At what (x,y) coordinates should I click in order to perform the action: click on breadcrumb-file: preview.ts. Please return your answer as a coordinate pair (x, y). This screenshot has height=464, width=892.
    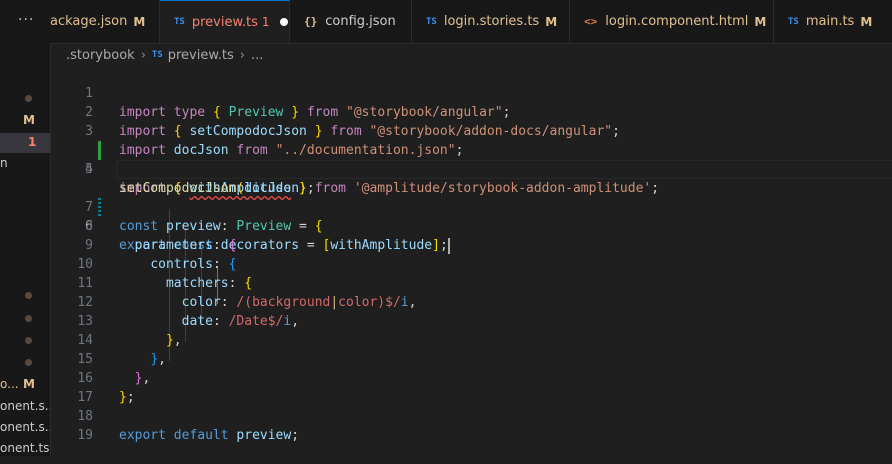
    Looking at the image, I should click on (201, 55).